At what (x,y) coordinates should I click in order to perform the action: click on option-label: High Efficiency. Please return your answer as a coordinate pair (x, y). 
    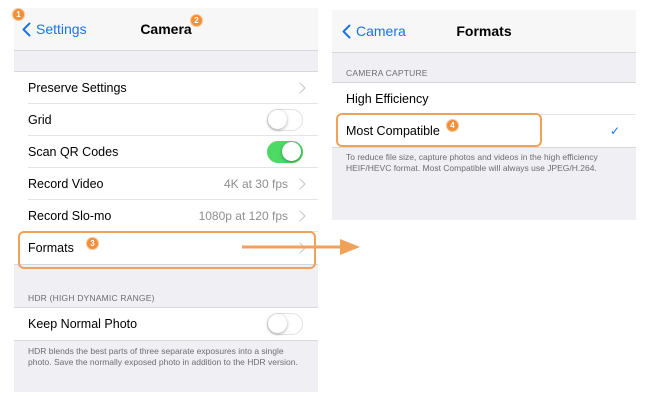
    Looking at the image, I should click on (387, 99).